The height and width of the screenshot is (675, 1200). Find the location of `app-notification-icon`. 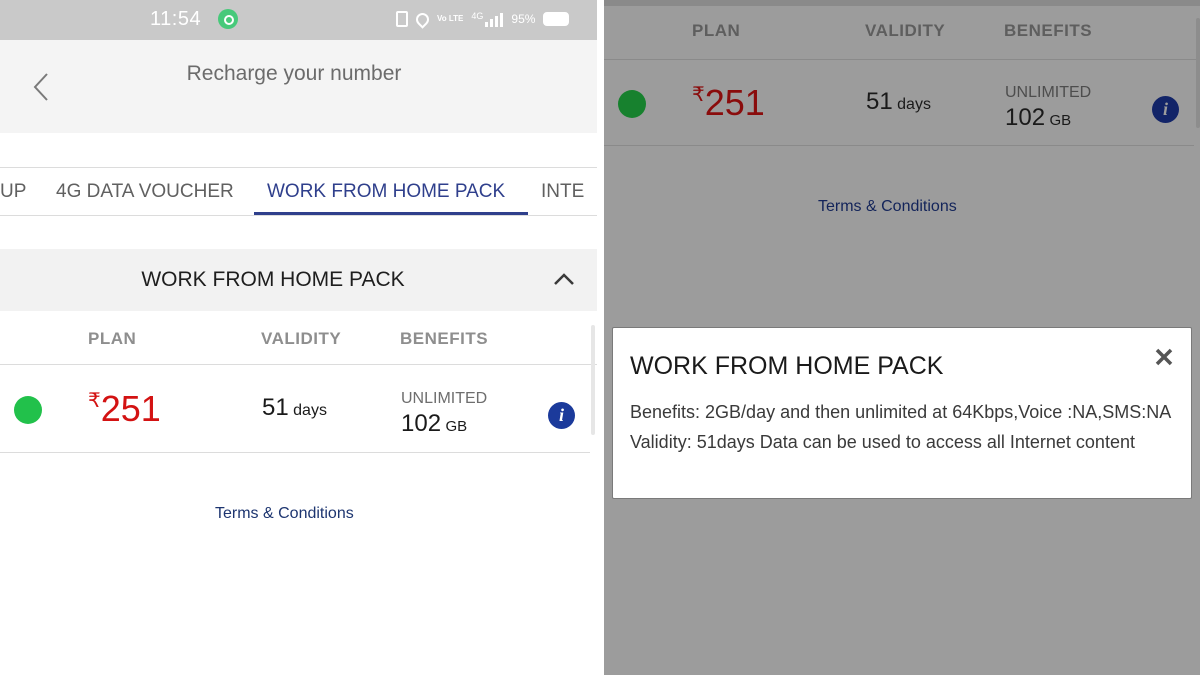

app-notification-icon is located at coordinates (228, 19).